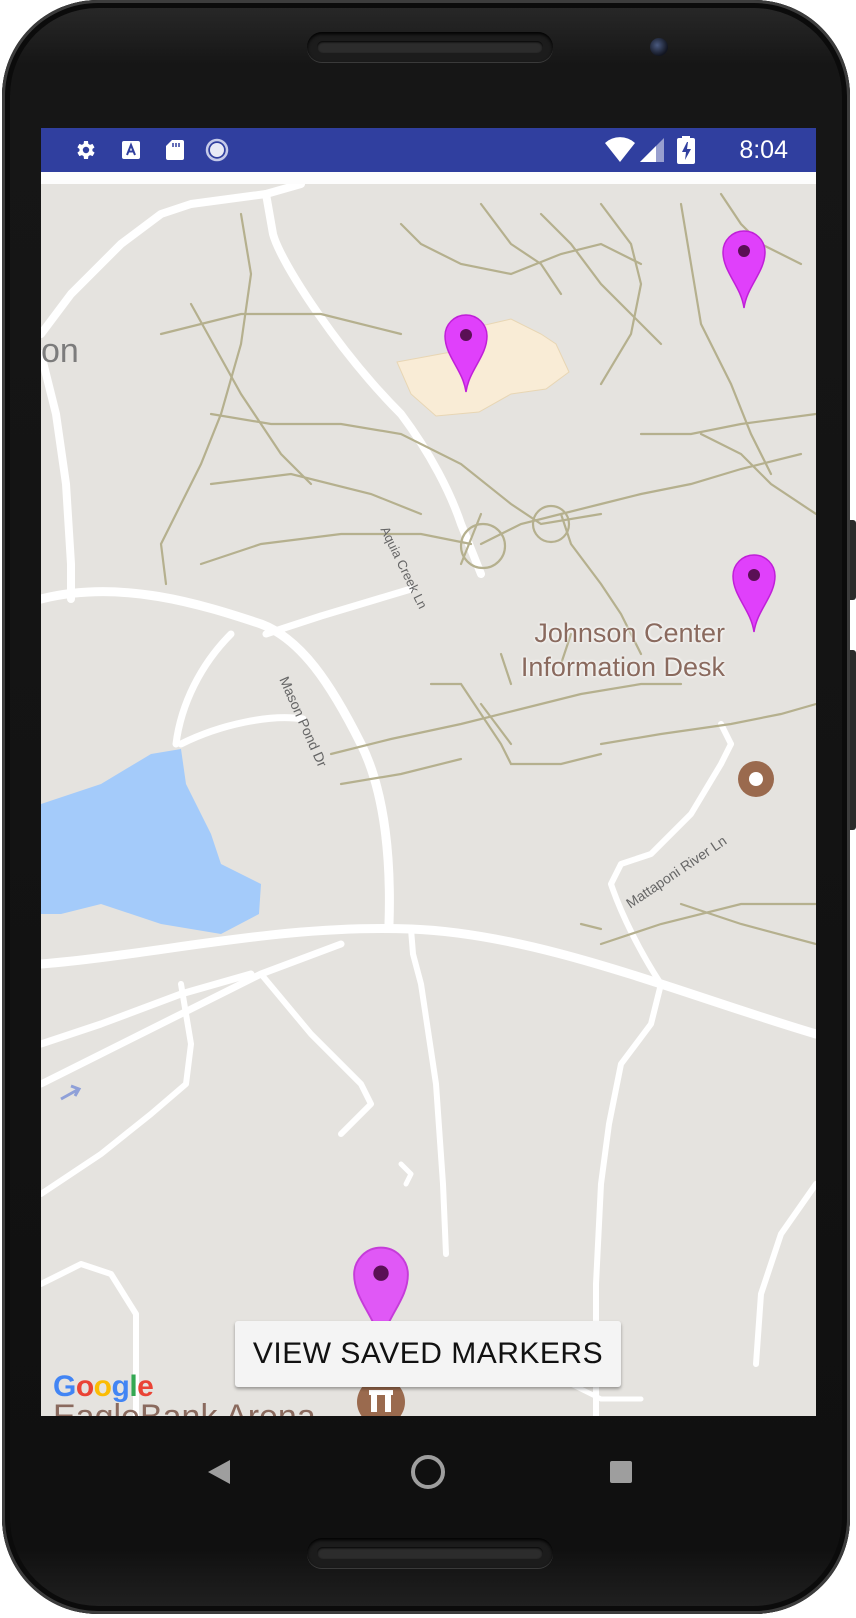 This screenshot has width=856, height=1618. Describe the element at coordinates (428, 178) in the screenshot. I see `app-bar-strip` at that location.